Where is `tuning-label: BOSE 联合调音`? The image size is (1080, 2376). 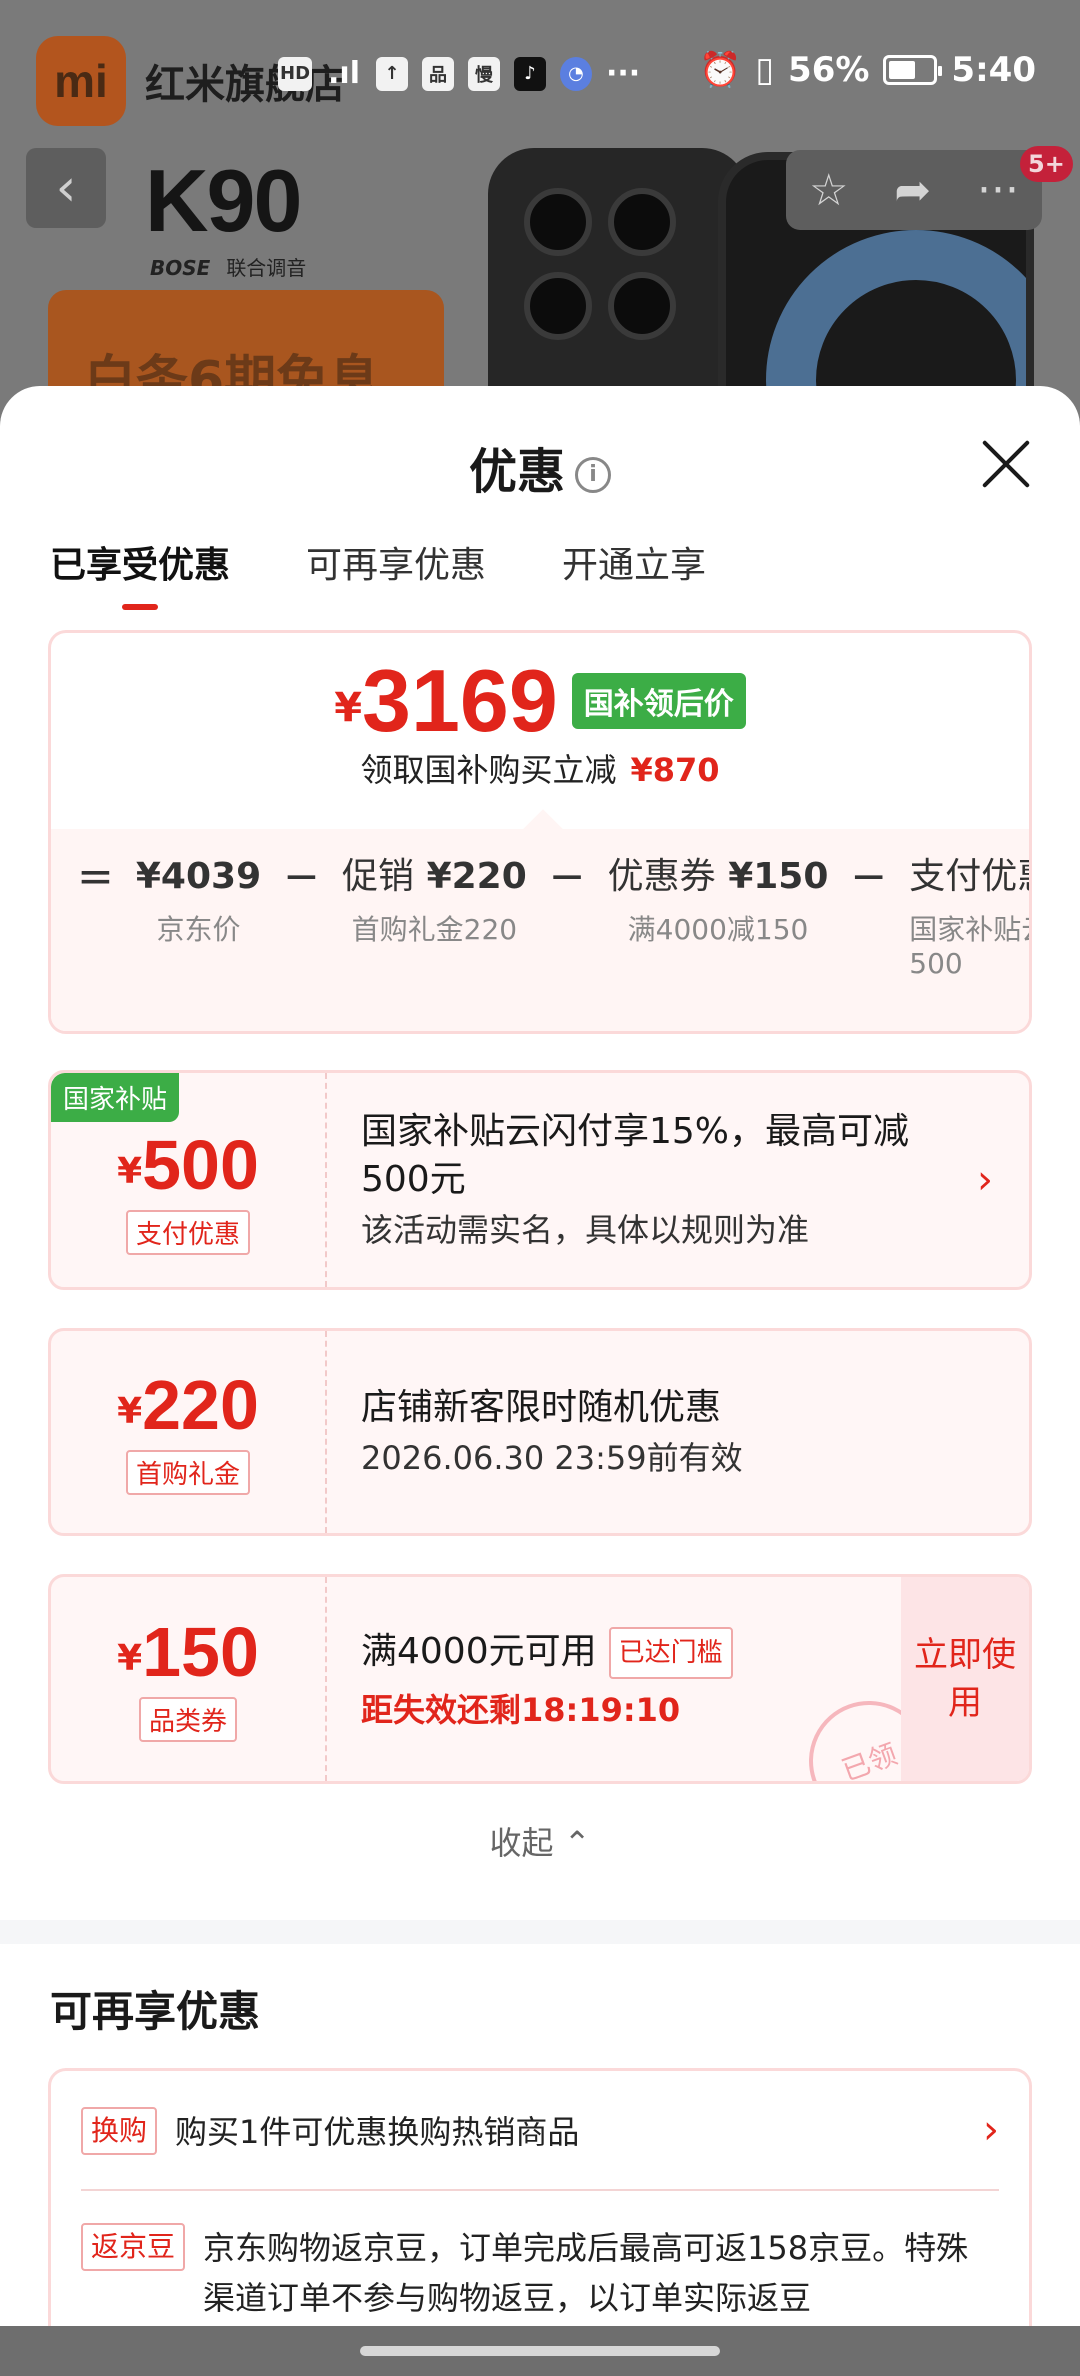 tuning-label: BOSE 联合调音 is located at coordinates (228, 268).